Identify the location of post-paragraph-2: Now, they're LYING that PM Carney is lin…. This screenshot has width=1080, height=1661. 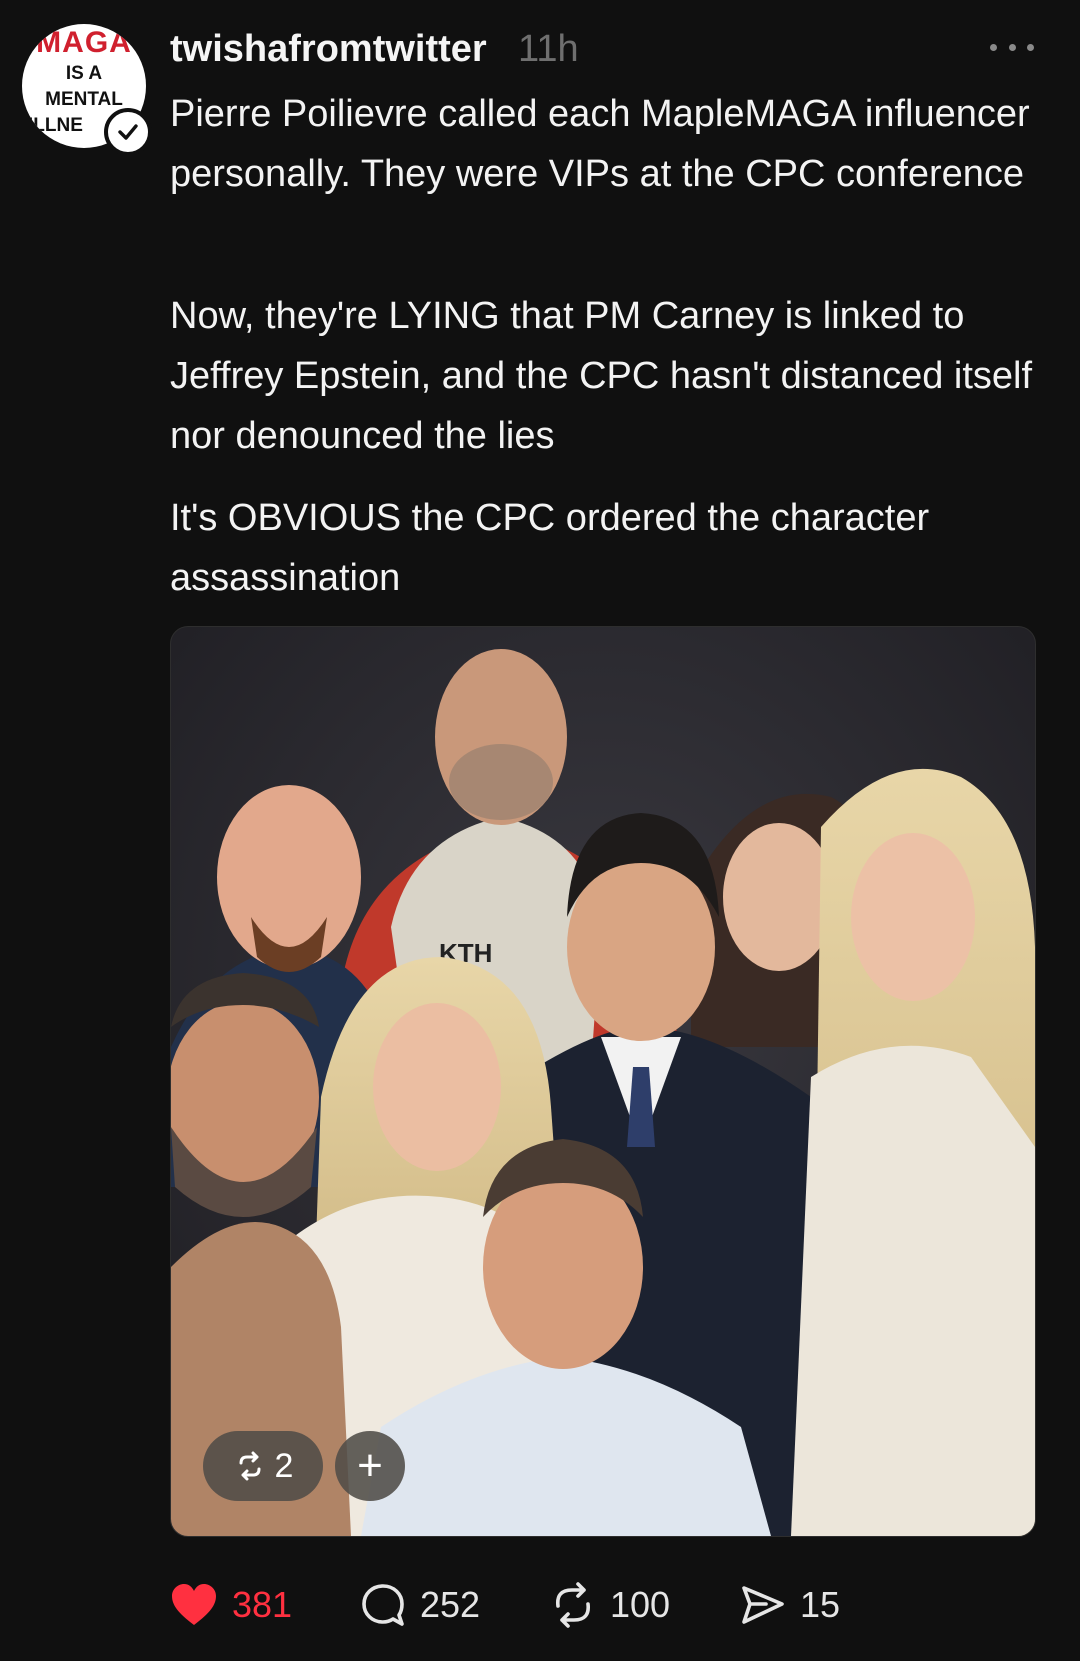
(601, 376).